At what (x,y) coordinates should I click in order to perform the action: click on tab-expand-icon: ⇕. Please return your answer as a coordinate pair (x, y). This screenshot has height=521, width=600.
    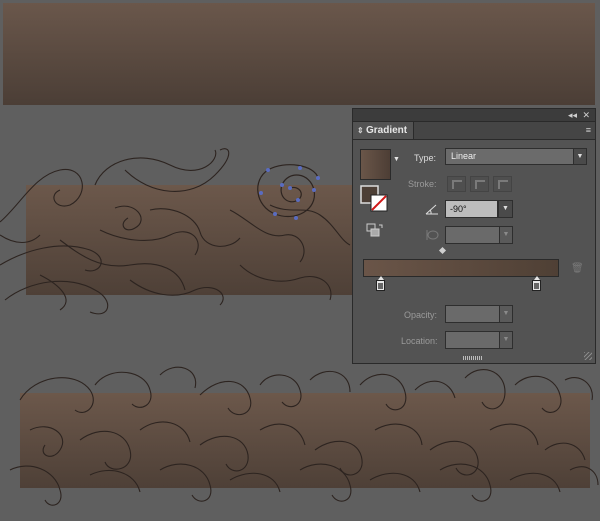
    Looking at the image, I should click on (360, 130).